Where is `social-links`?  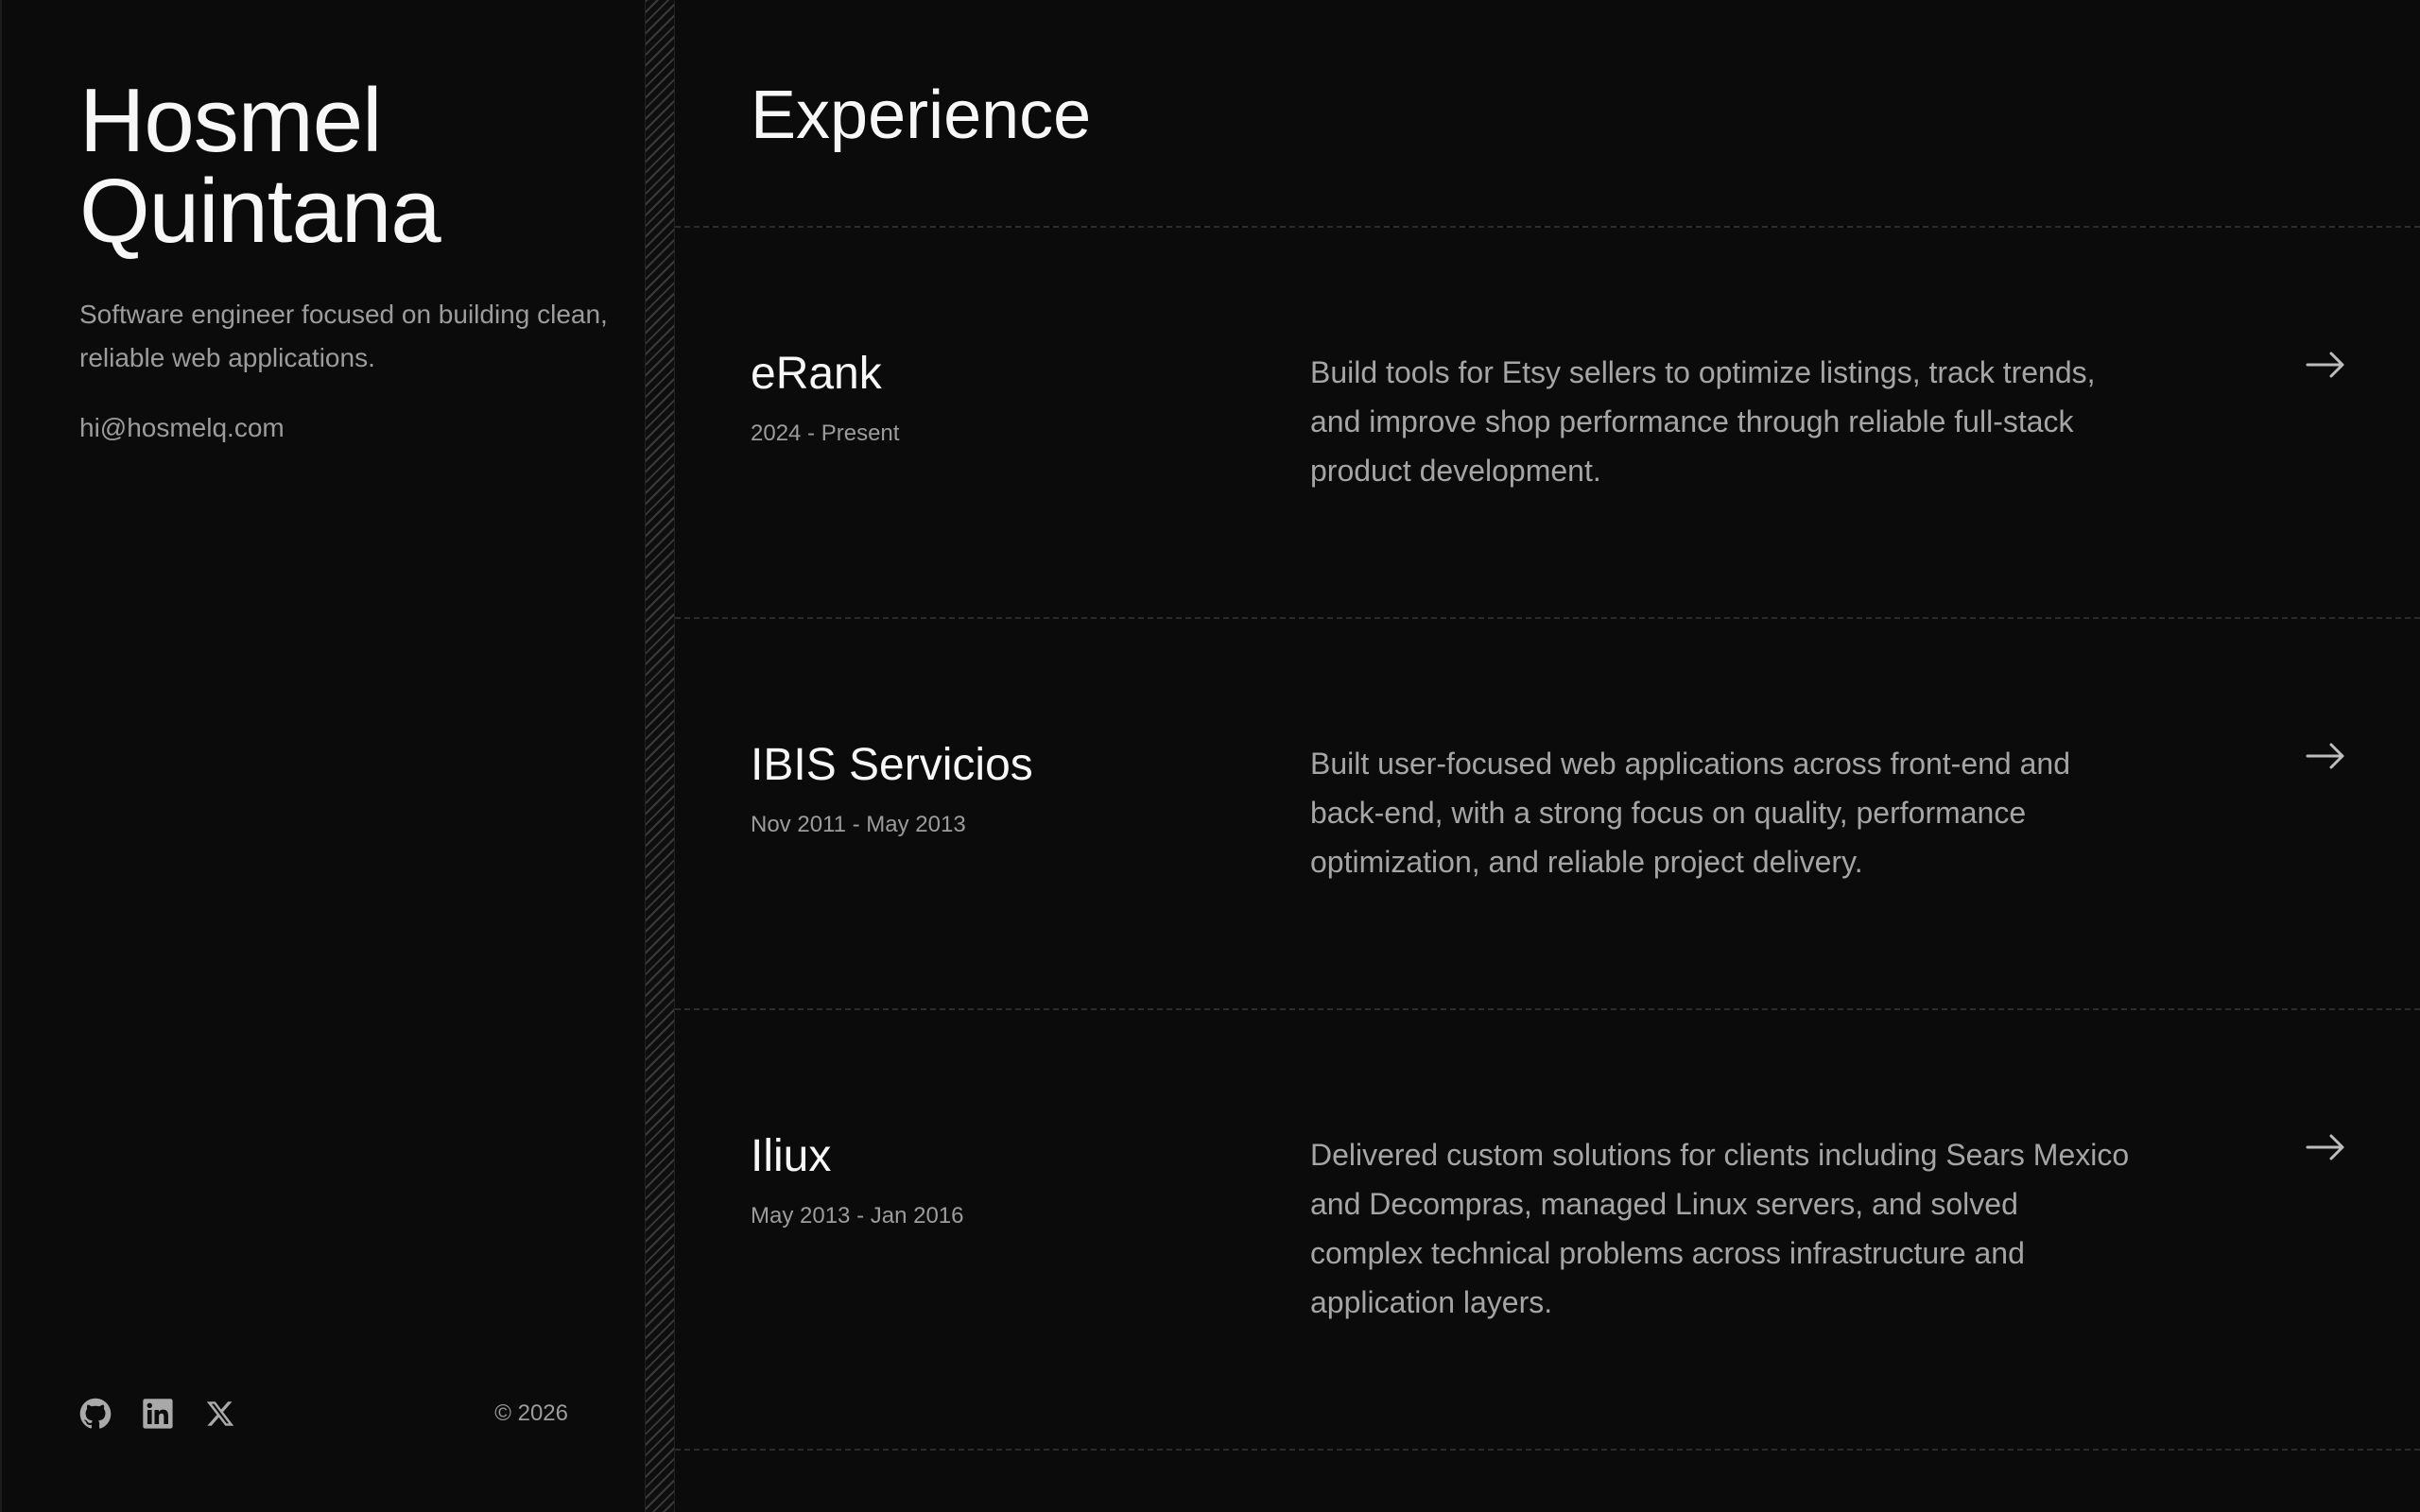 social-links is located at coordinates (157, 1414).